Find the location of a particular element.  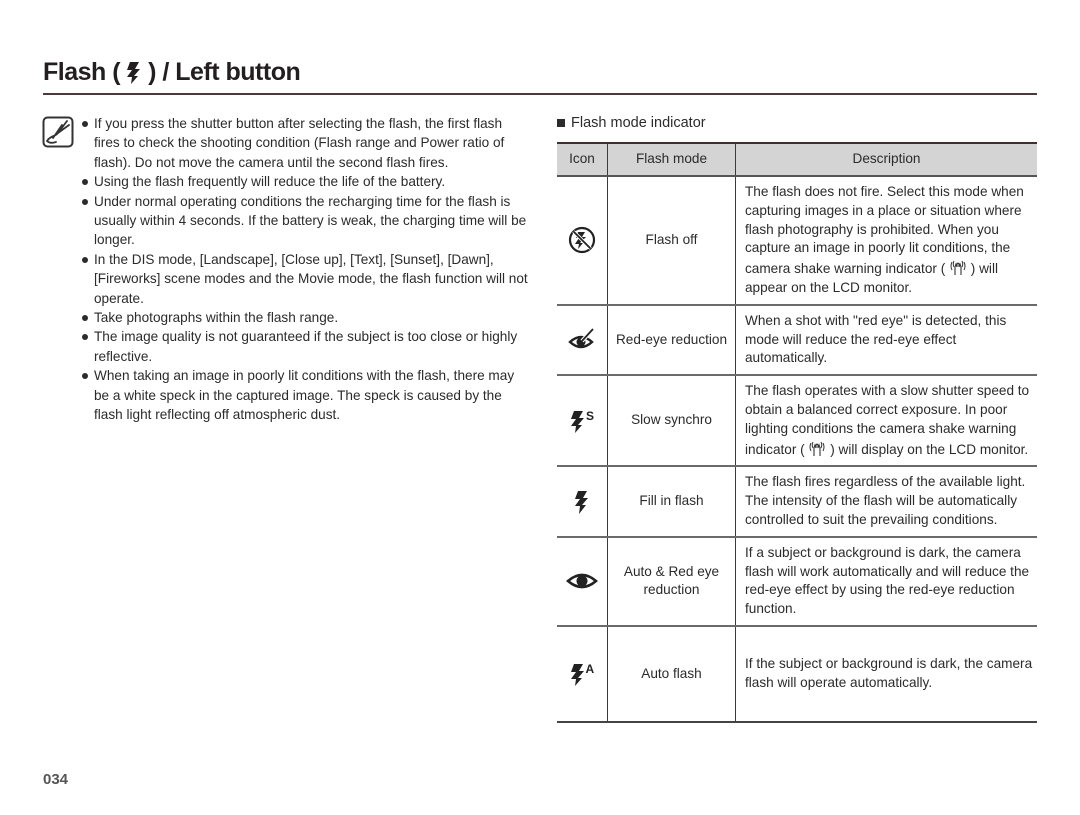

mode-name: Slow synchro is located at coordinates (671, 421).